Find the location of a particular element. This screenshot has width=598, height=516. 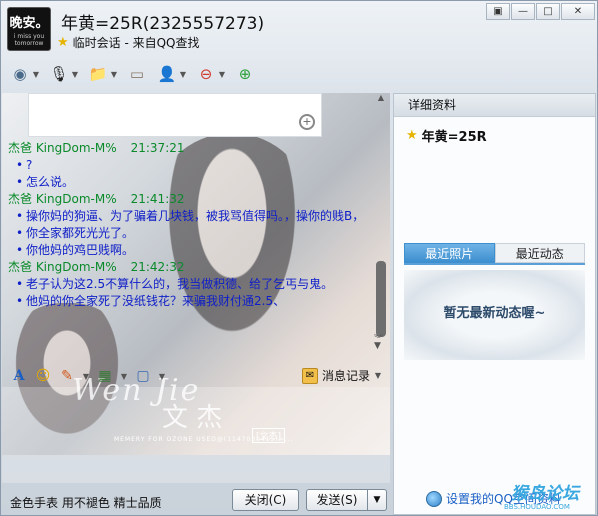

user-info-icon: 👤 is located at coordinates (167, 74).